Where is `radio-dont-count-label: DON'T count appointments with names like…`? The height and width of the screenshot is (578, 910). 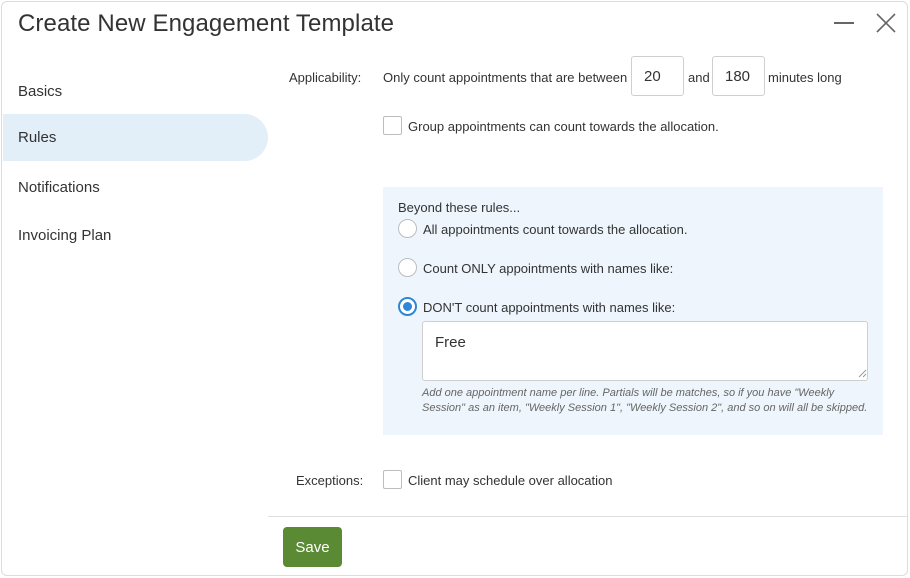
radio-dont-count-label: DON'T count appointments with names like… is located at coordinates (549, 307).